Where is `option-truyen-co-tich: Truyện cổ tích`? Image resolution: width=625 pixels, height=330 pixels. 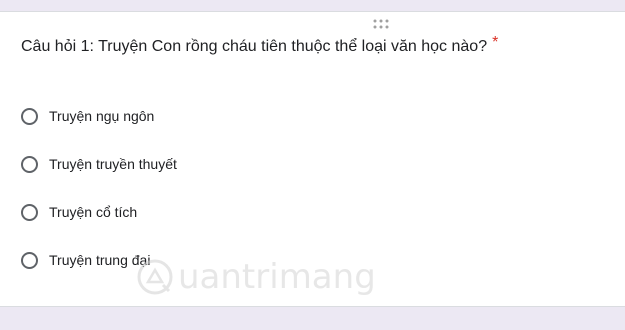 option-truyen-co-tich: Truyện cổ tích is located at coordinates (79, 212).